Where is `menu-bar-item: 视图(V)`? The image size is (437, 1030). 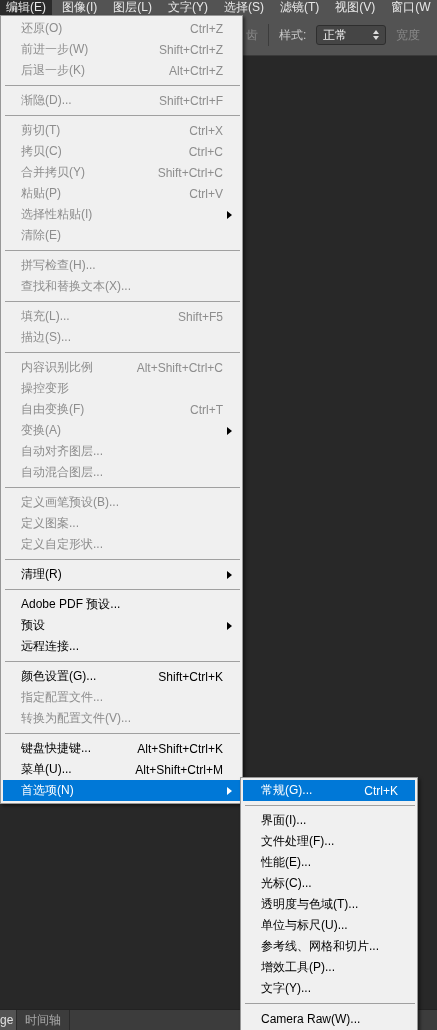 menu-bar-item: 视图(V) is located at coordinates (355, 7).